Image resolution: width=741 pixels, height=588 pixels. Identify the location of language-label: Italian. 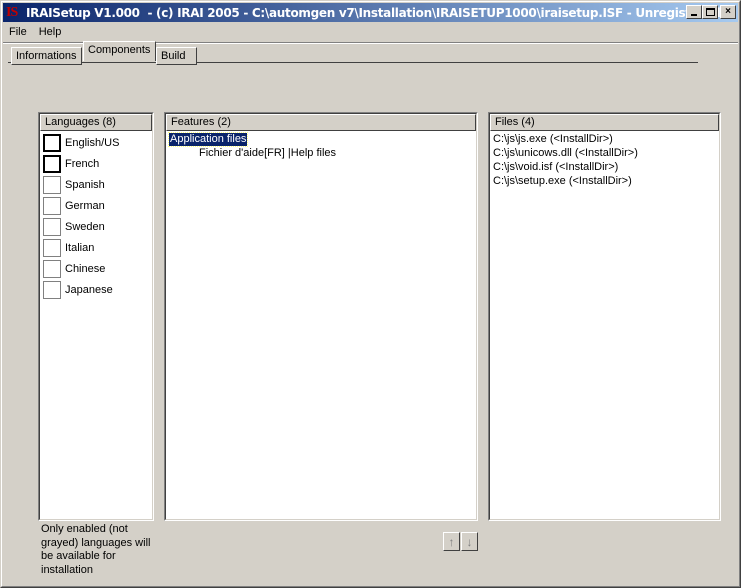
(80, 247).